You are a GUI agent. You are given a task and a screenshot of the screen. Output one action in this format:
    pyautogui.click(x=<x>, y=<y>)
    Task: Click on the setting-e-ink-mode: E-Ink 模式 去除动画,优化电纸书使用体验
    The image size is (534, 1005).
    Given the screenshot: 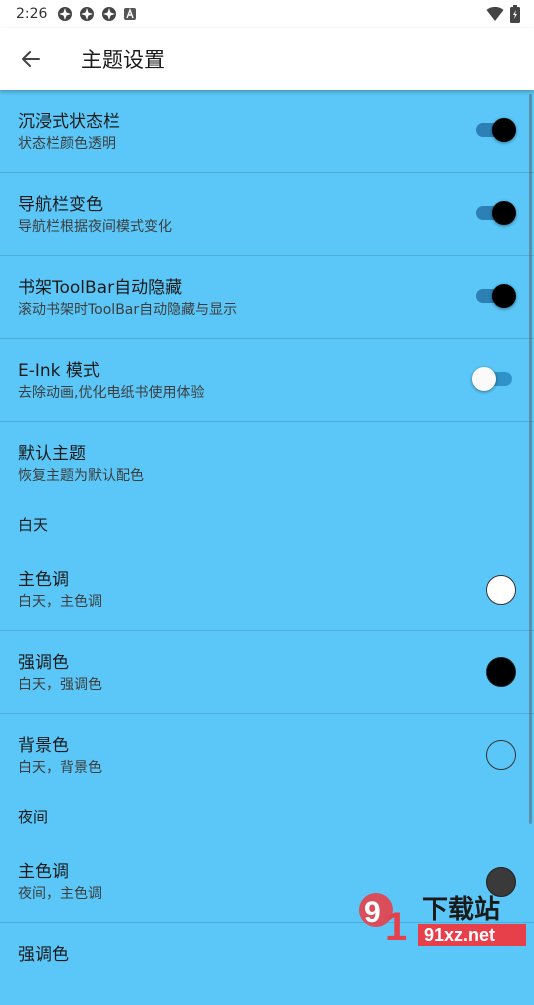 What is the action you would take?
    pyautogui.click(x=267, y=380)
    